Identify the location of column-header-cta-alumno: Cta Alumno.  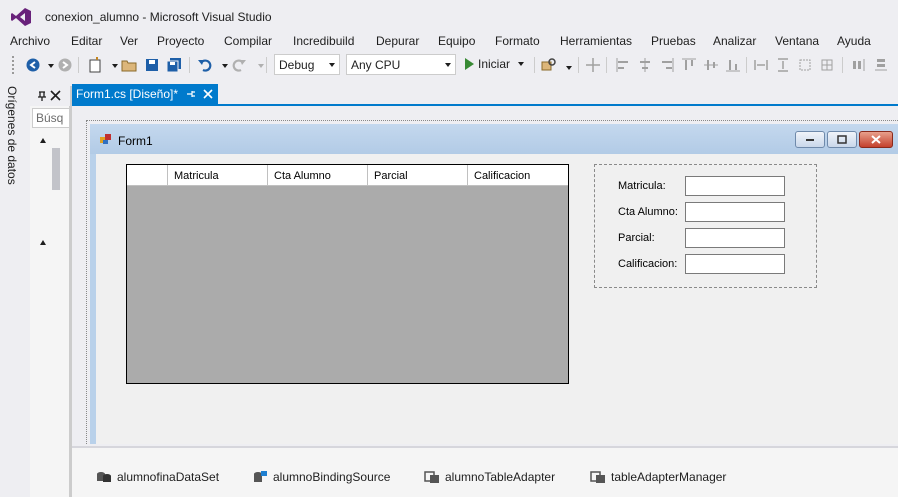
(318, 175).